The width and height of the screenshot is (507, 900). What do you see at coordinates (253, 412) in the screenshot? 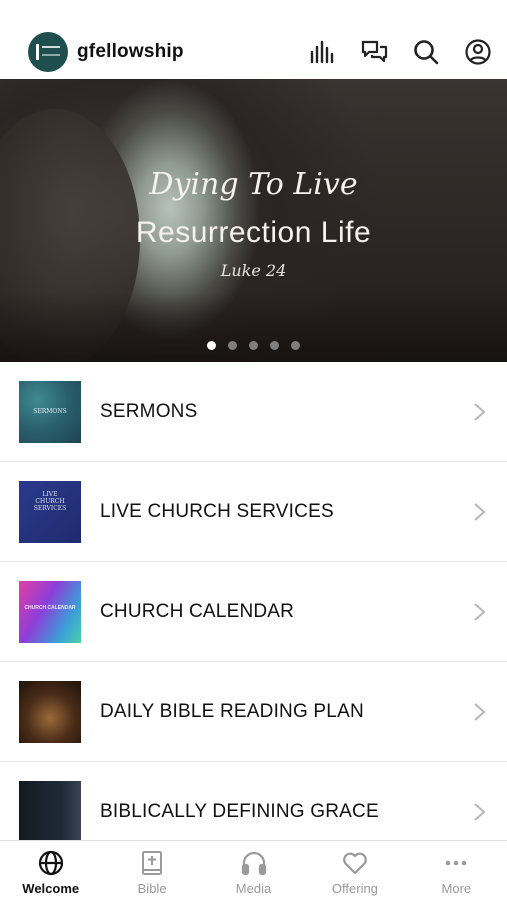
I see `list-item-sermons: SERMONS SERMONS` at bounding box center [253, 412].